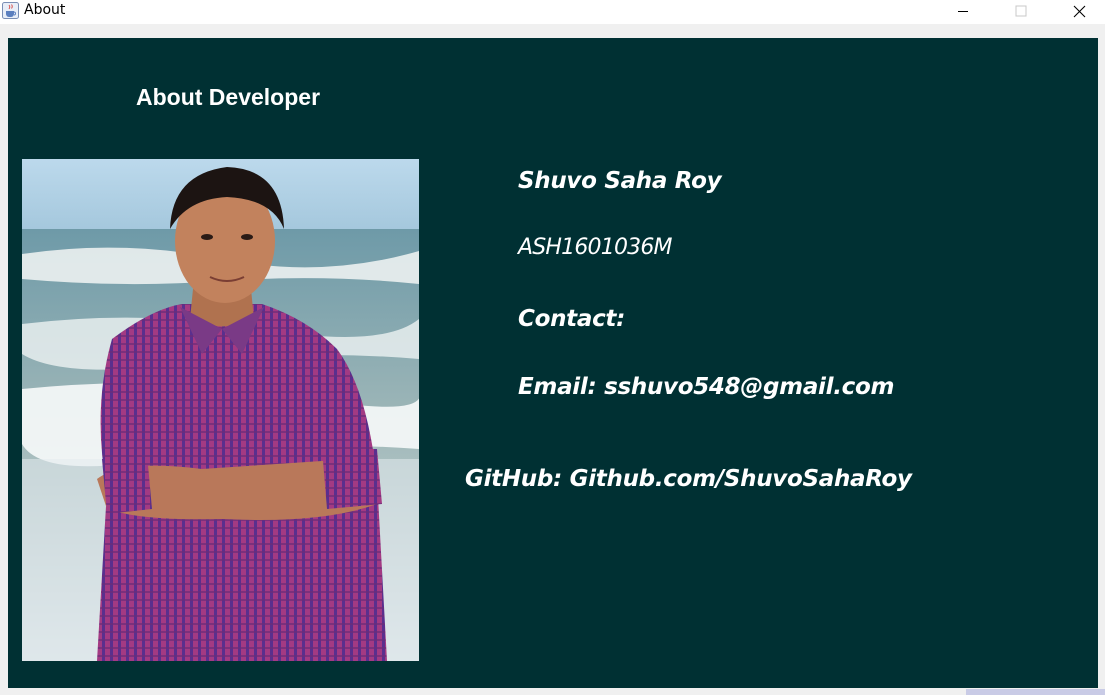 The image size is (1105, 695). I want to click on close-button, so click(1079, 11).